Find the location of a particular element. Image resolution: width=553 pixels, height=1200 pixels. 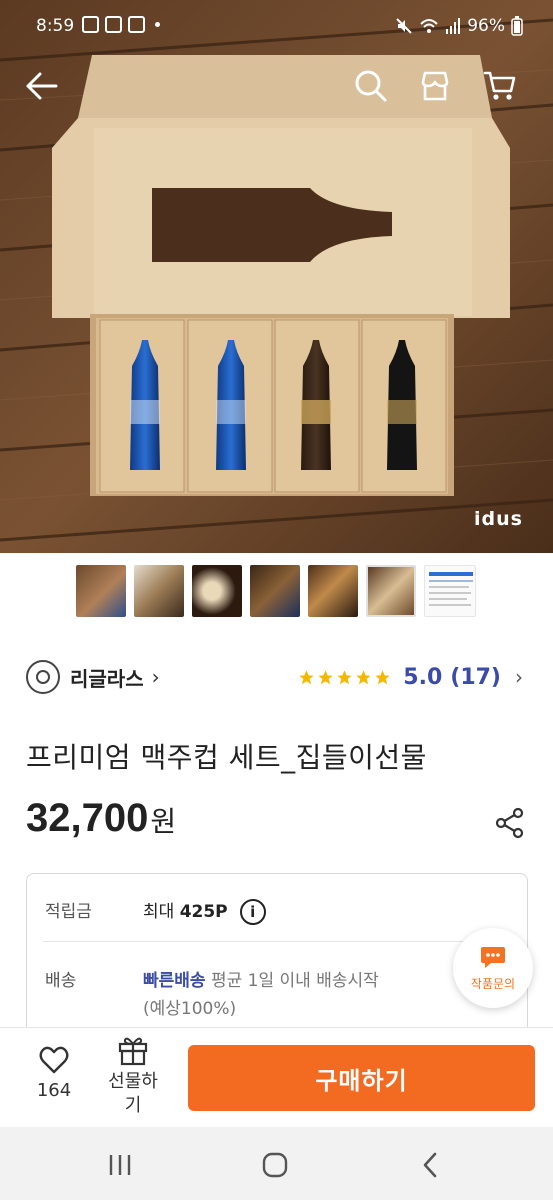

points-prefix: 최대 is located at coordinates (161, 912).